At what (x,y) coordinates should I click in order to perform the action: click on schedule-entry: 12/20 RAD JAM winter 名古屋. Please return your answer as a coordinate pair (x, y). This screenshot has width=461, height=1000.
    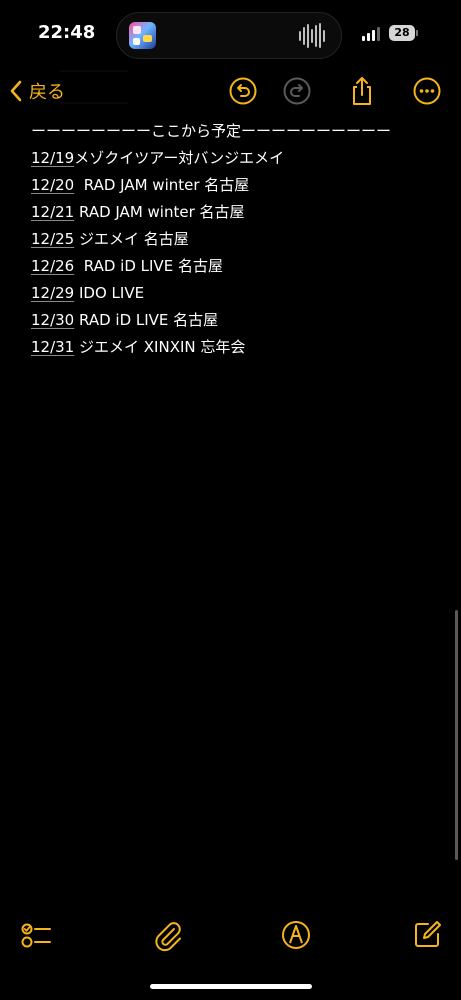
    Looking at the image, I should click on (236, 185).